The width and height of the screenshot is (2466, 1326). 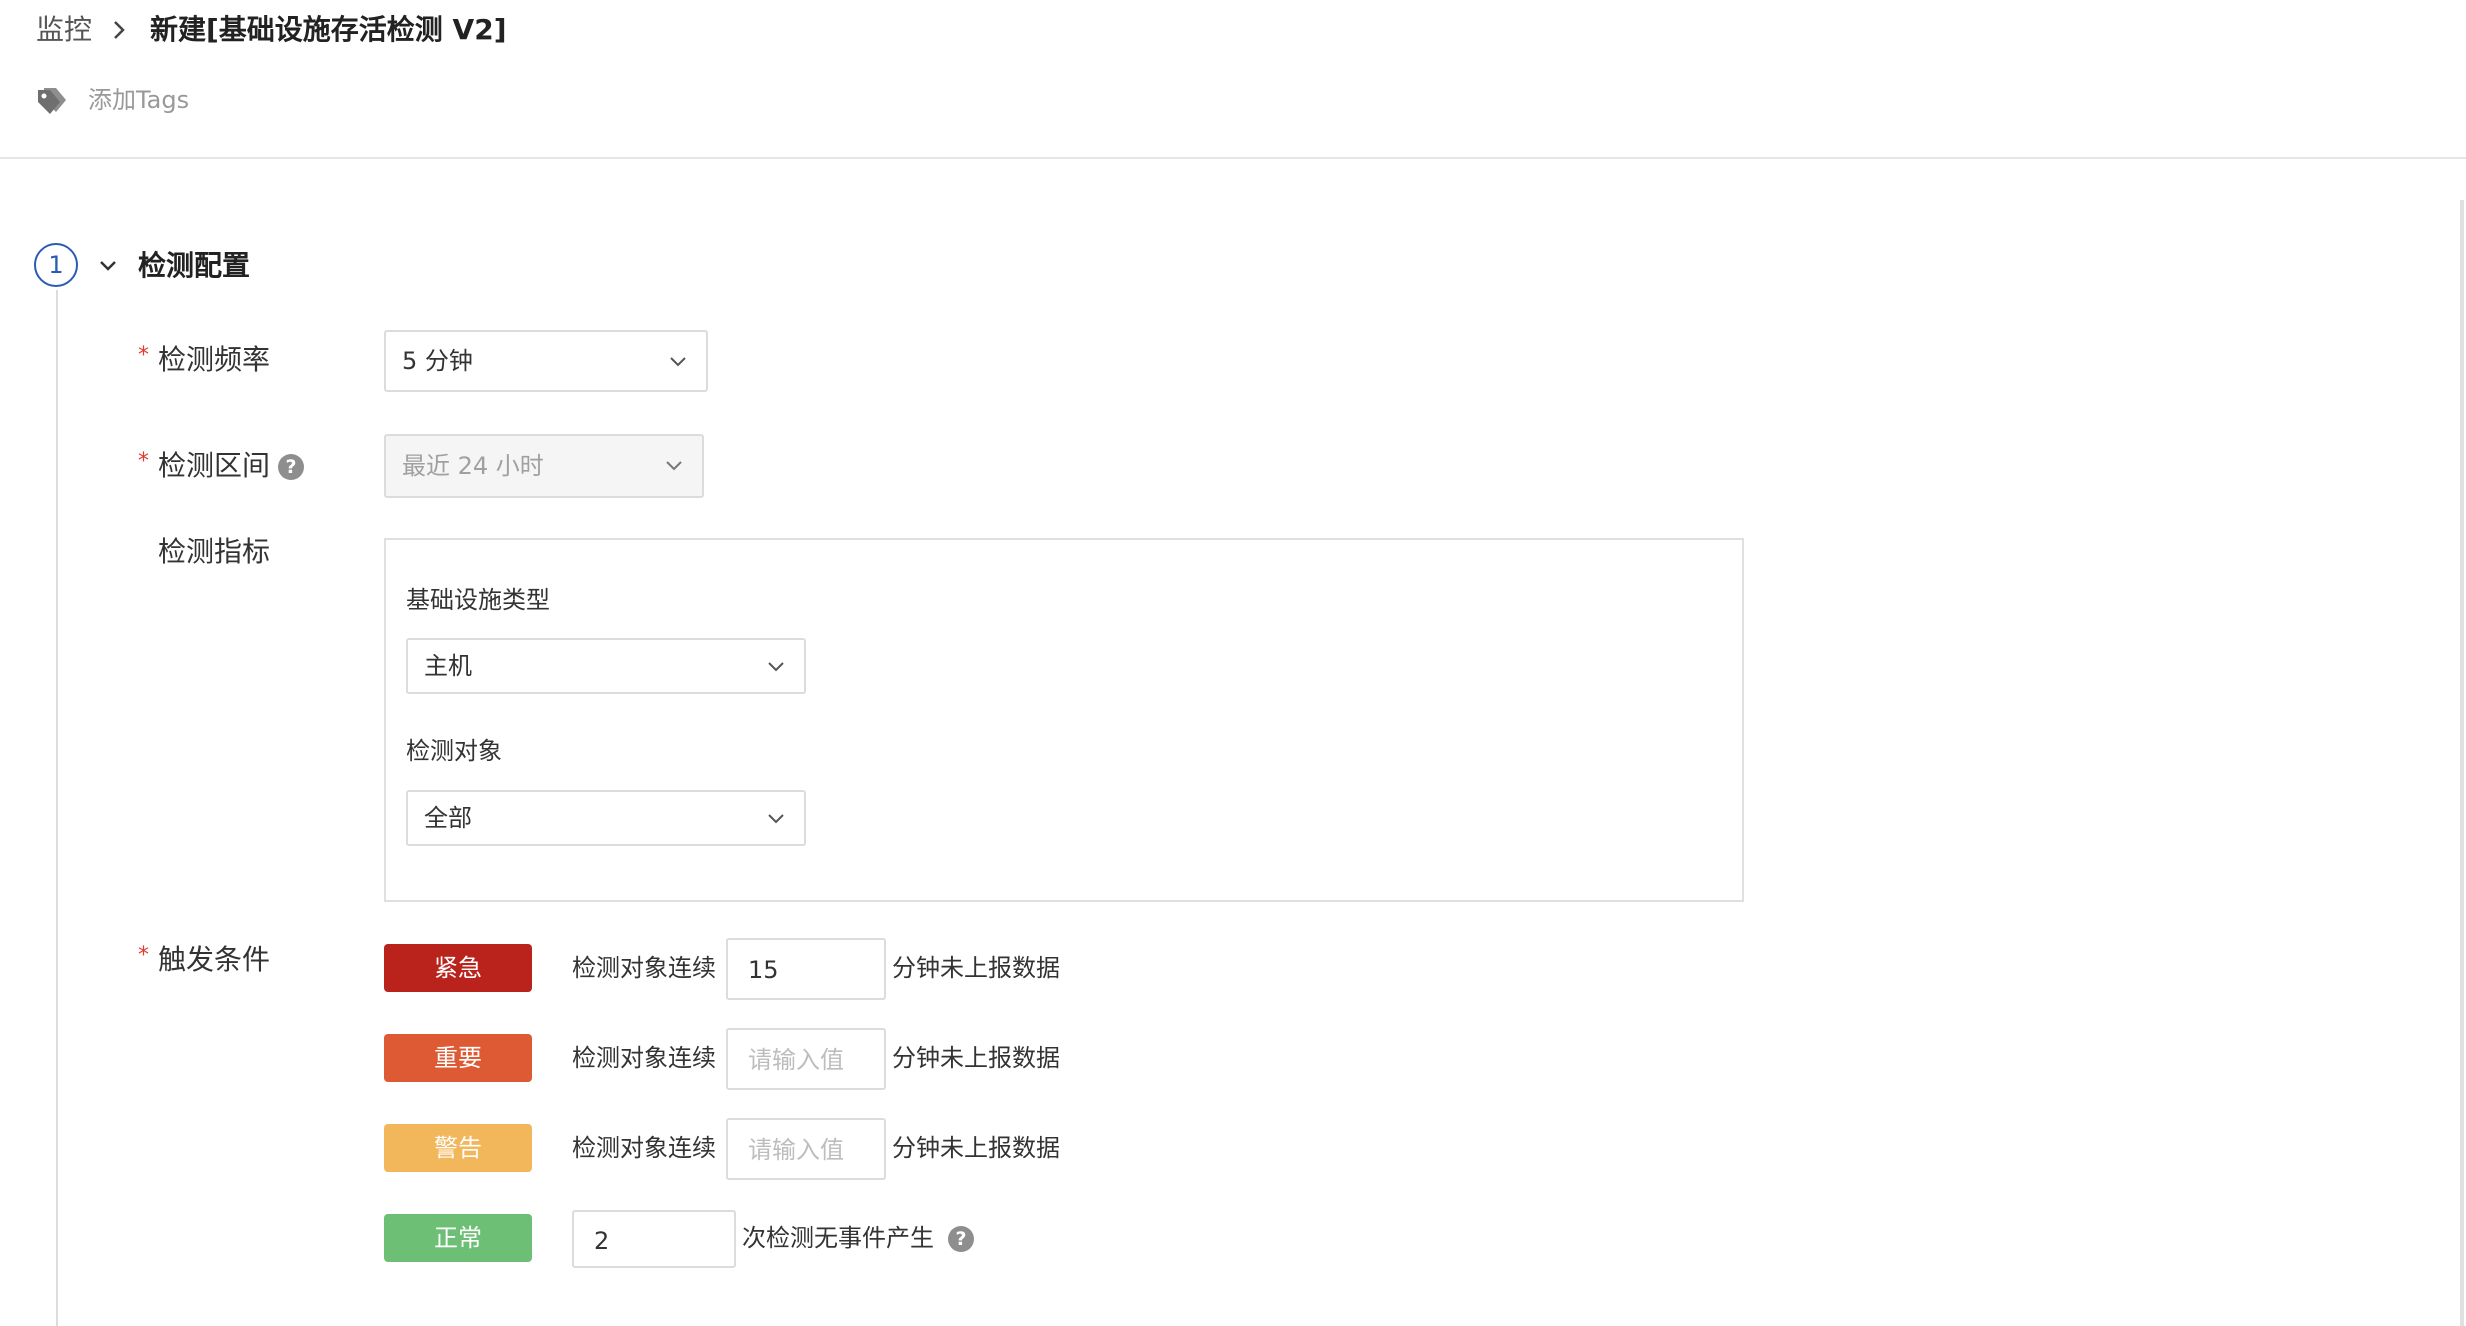 I want to click on important-minutes-input: 请输入值, so click(x=806, y=1059).